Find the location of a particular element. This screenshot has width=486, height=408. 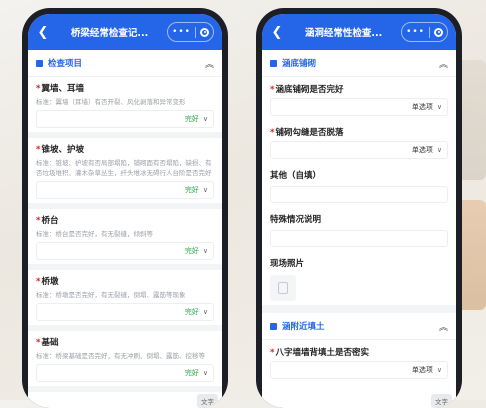

inspection-item: *桥墩 标准：桥墩是否完好，有无裂缝，倒塌、露筋等现象 完好 ∨ is located at coordinates (125, 300).